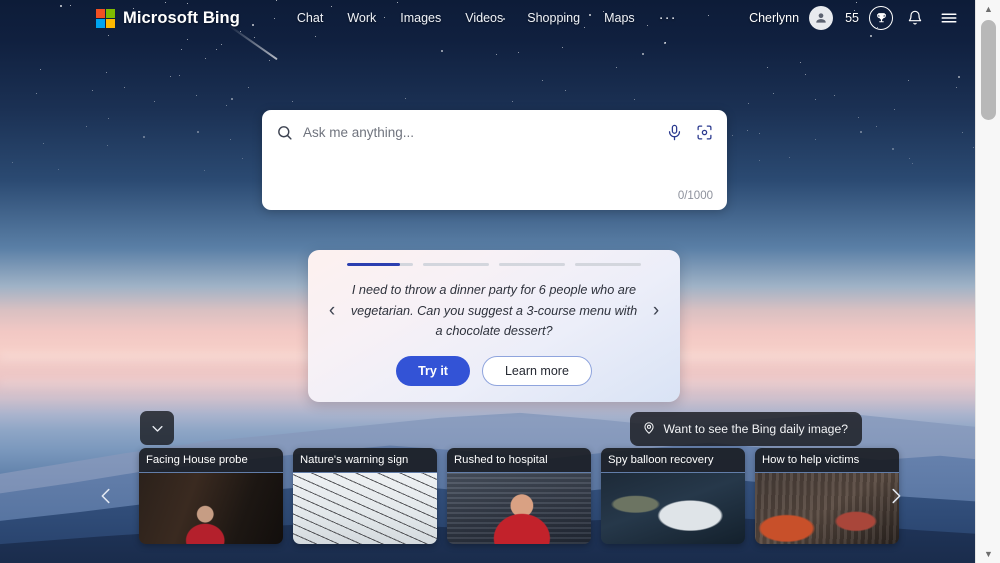 Image resolution: width=1000 pixels, height=563 pixels. Describe the element at coordinates (988, 9) in the screenshot. I see `scroll-up-arrow-icon: ▲` at that location.